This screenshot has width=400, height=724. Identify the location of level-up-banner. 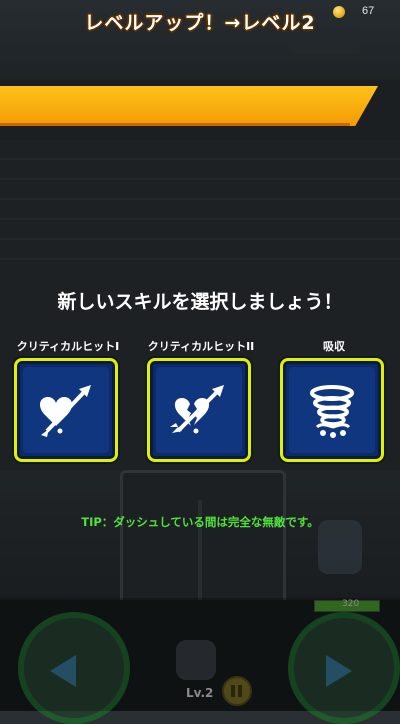
(189, 106).